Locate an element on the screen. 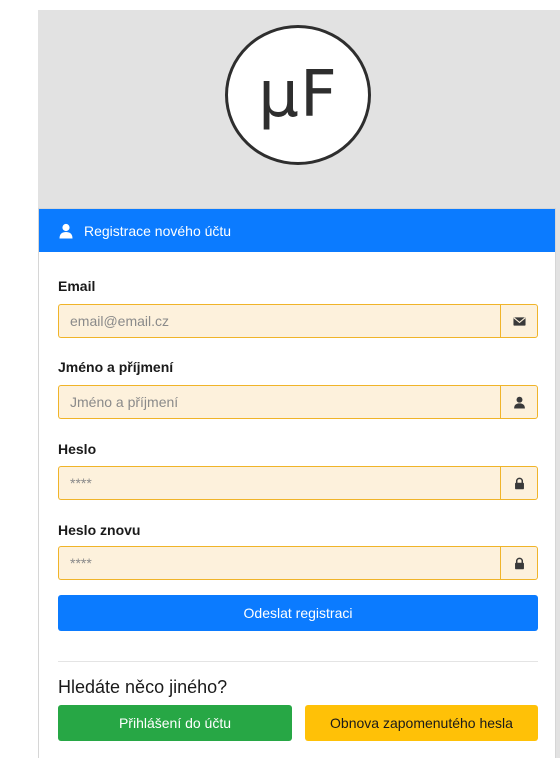 Image resolution: width=560 pixels, height=758 pixels. submit-registration-button: Odeslat registraci is located at coordinates (298, 613).